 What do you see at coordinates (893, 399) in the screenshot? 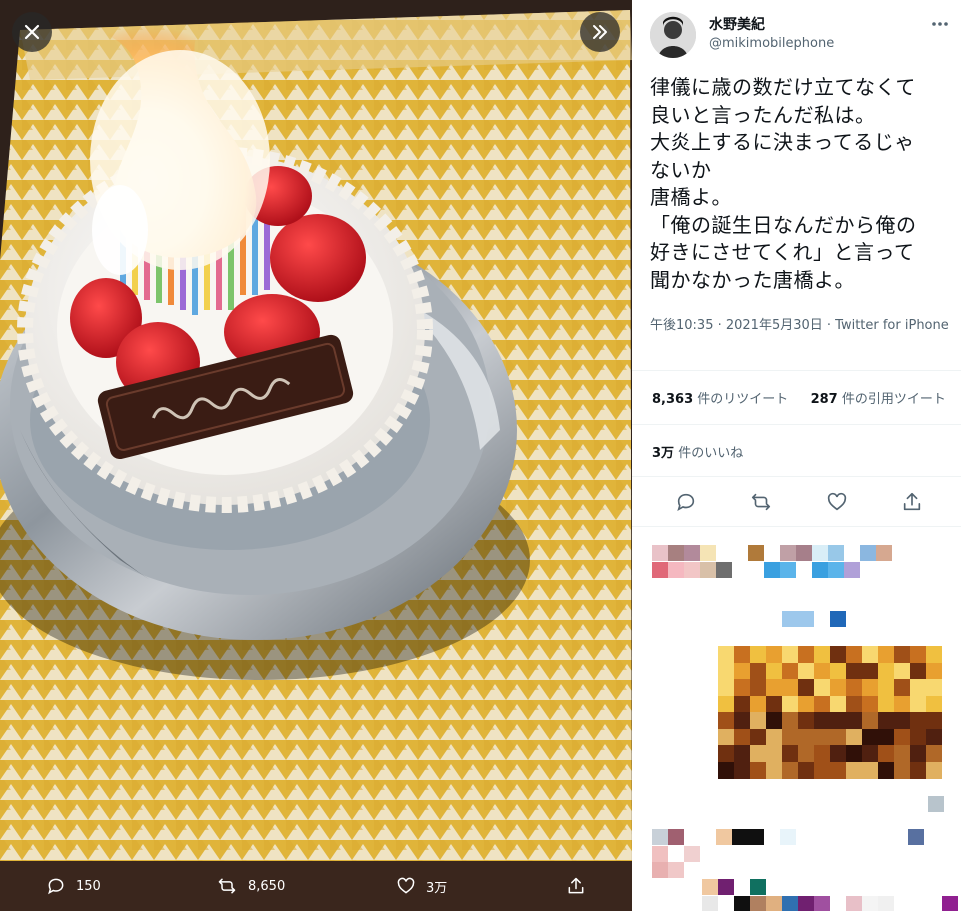
I see `quote-label: 件の引用ツイート` at bounding box center [893, 399].